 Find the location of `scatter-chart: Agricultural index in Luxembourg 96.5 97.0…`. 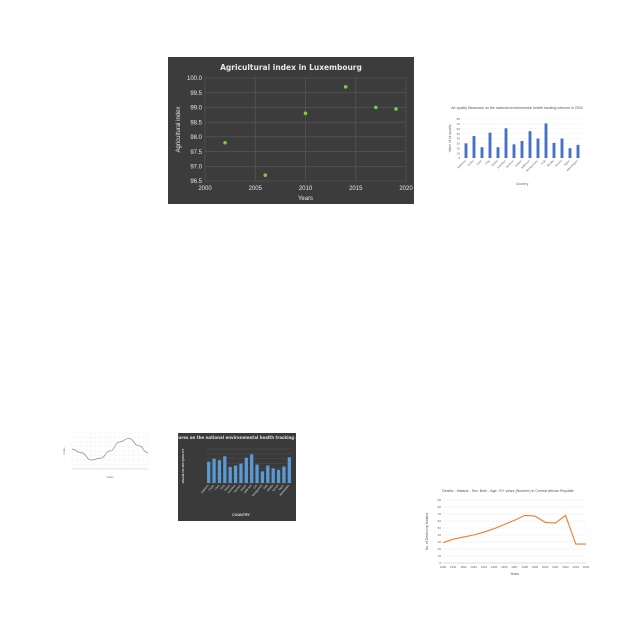

scatter-chart: Agricultural index in Luxembourg 96.5 97.0… is located at coordinates (291, 130).